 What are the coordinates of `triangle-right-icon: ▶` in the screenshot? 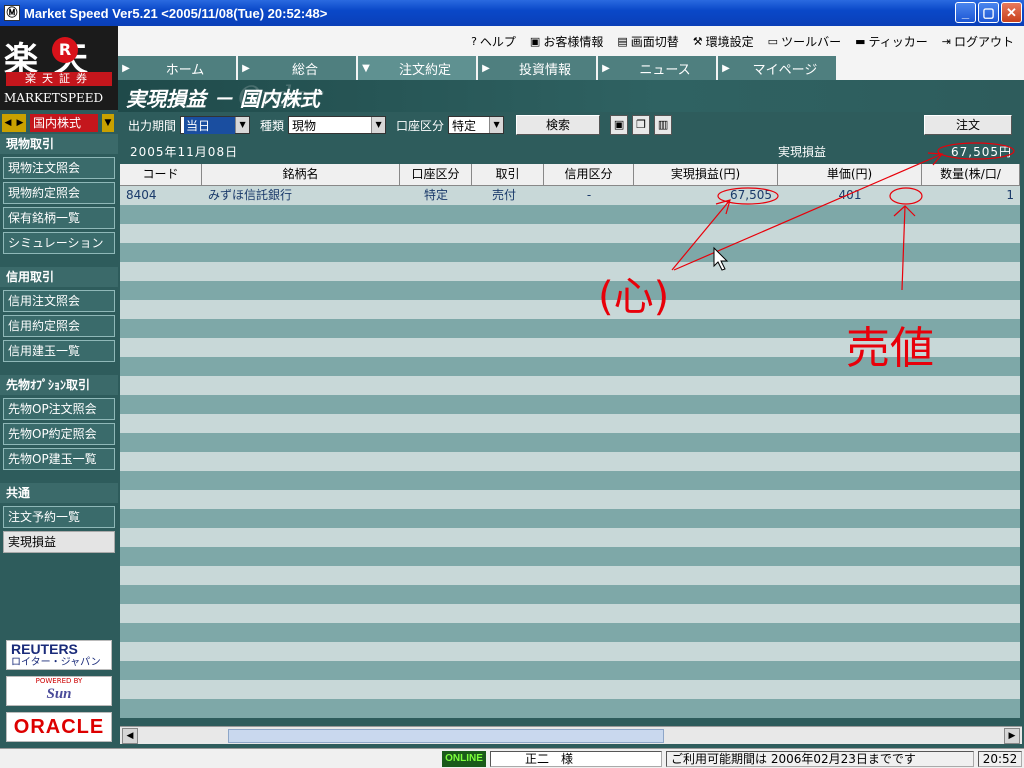 It's located at (246, 68).